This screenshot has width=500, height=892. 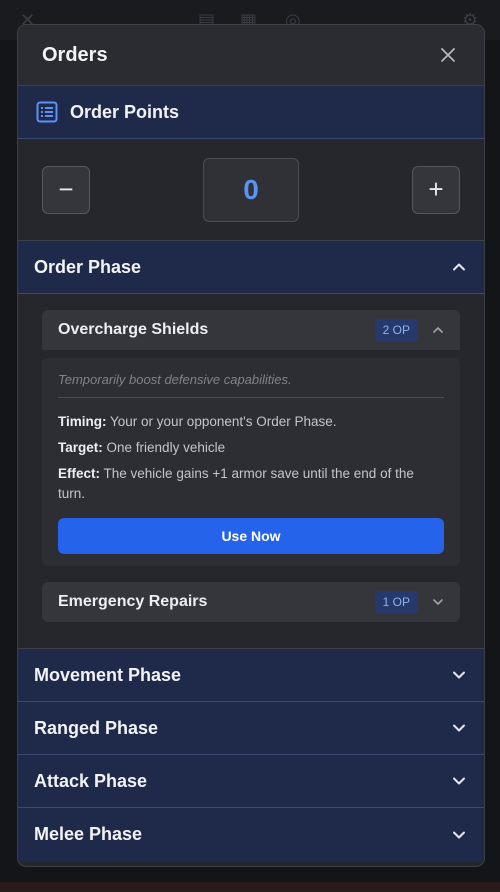 I want to click on order-name: Emergency Repairs, so click(x=133, y=601).